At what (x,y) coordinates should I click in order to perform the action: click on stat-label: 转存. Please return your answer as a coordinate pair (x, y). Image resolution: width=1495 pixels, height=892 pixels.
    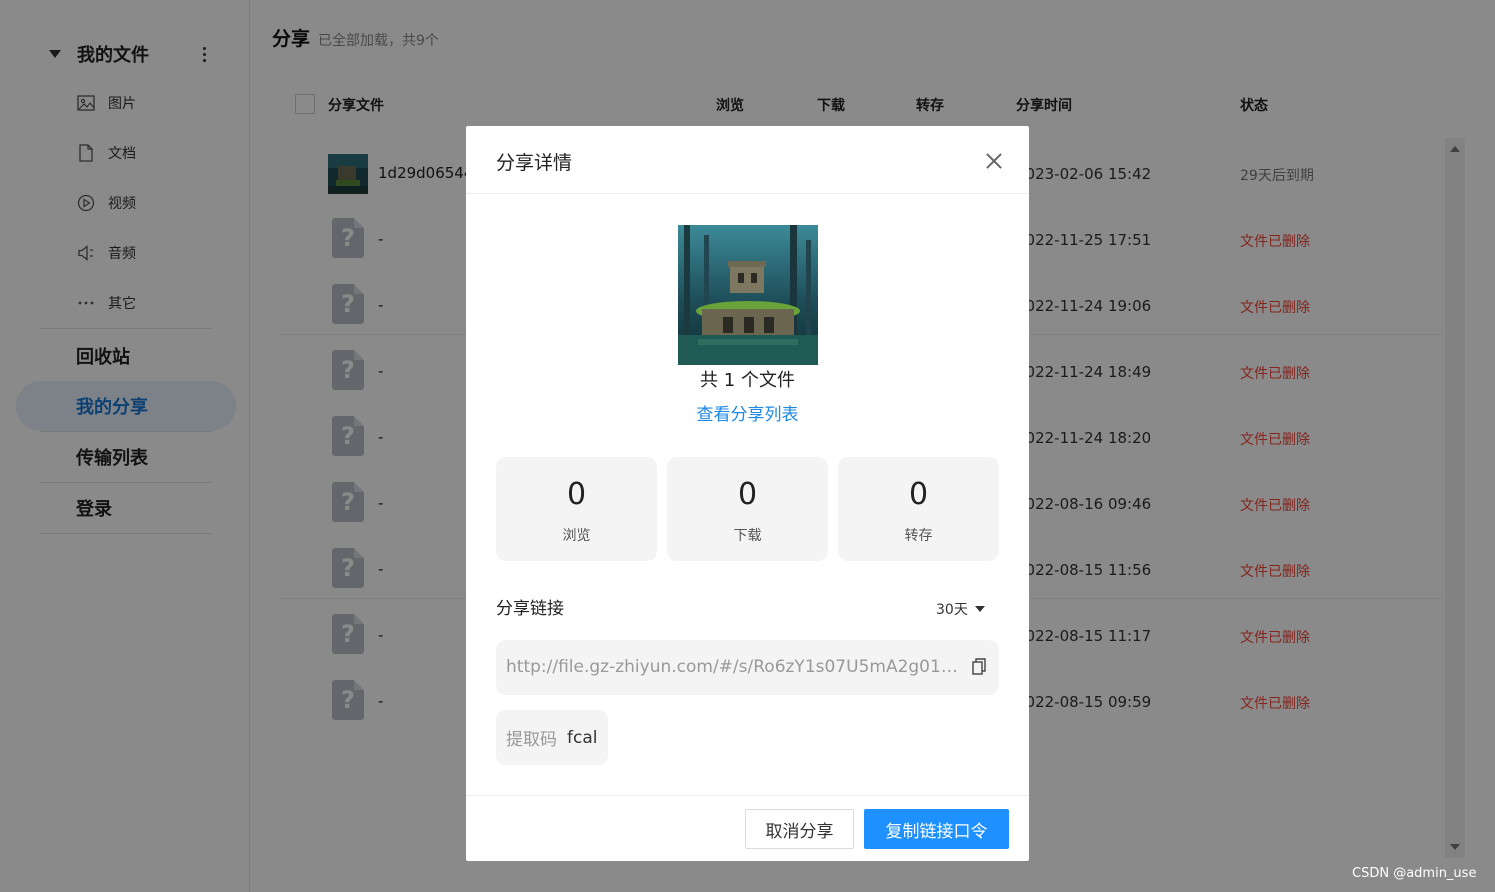
    Looking at the image, I should click on (918, 536).